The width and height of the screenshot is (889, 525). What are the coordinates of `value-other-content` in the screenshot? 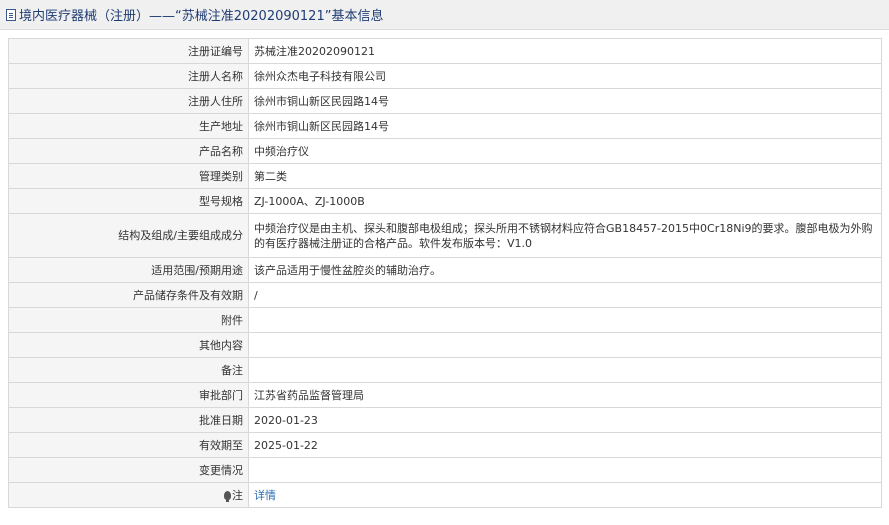 It's located at (565, 345).